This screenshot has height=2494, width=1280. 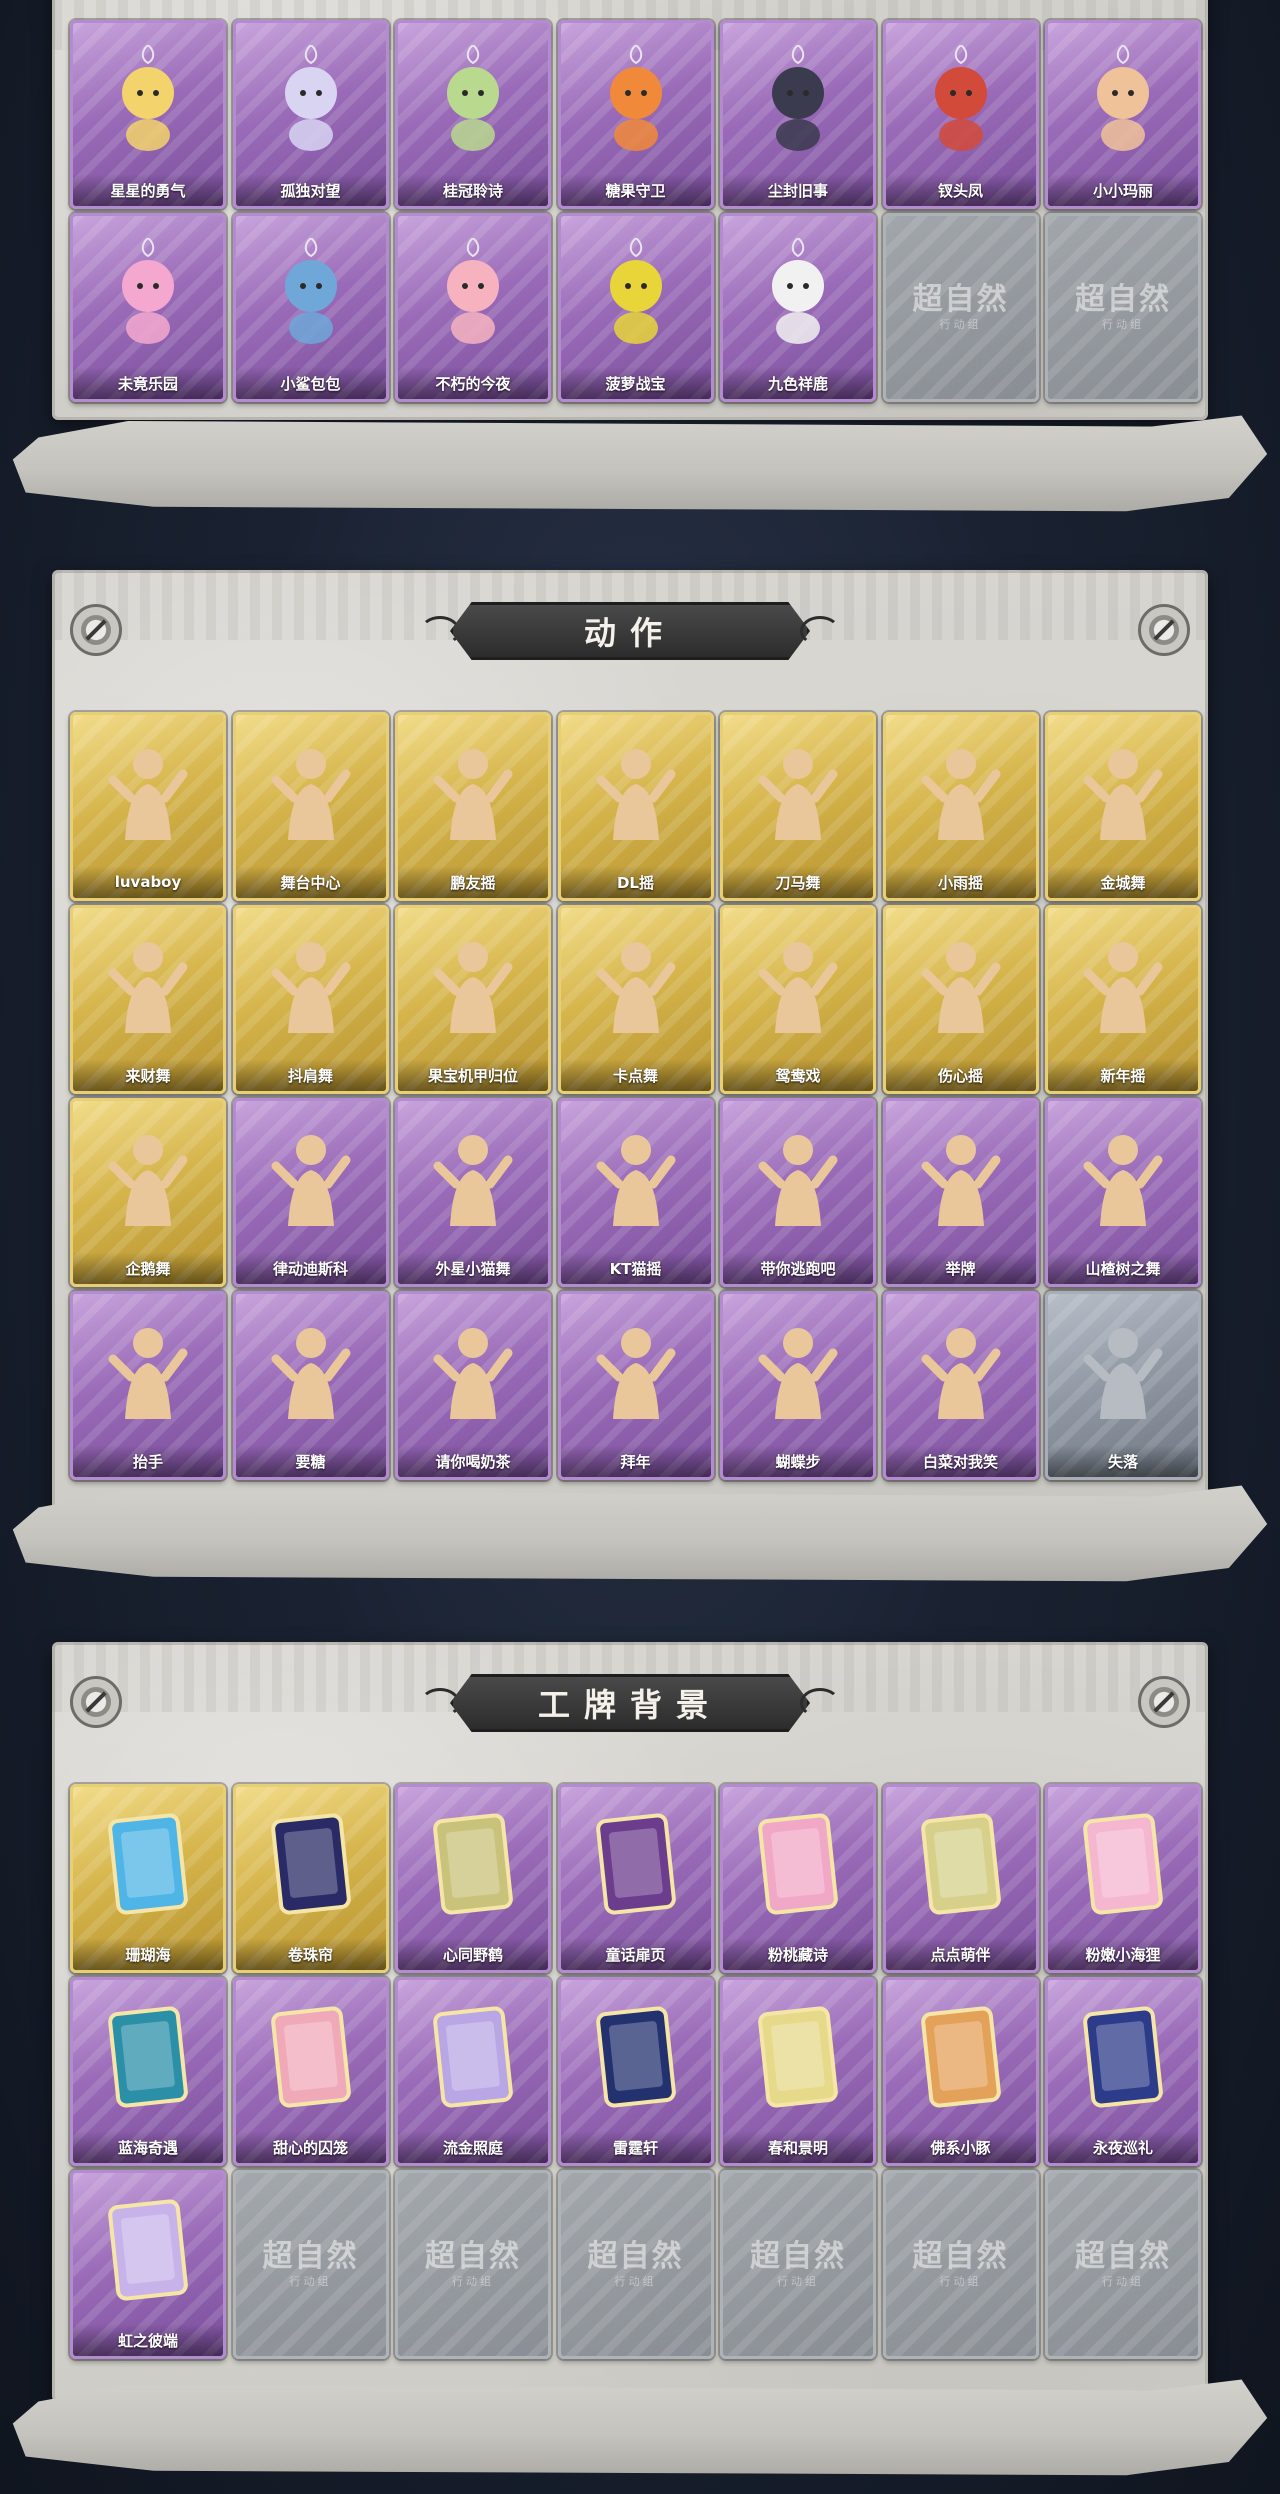 What do you see at coordinates (1123, 1192) in the screenshot?
I see `item-card: 山楂树之舞` at bounding box center [1123, 1192].